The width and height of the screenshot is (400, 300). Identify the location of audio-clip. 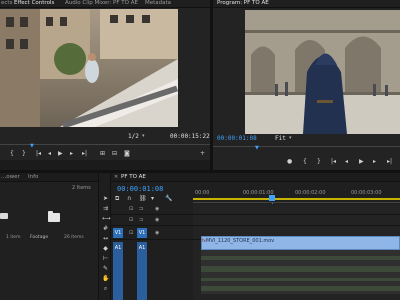
(300, 272).